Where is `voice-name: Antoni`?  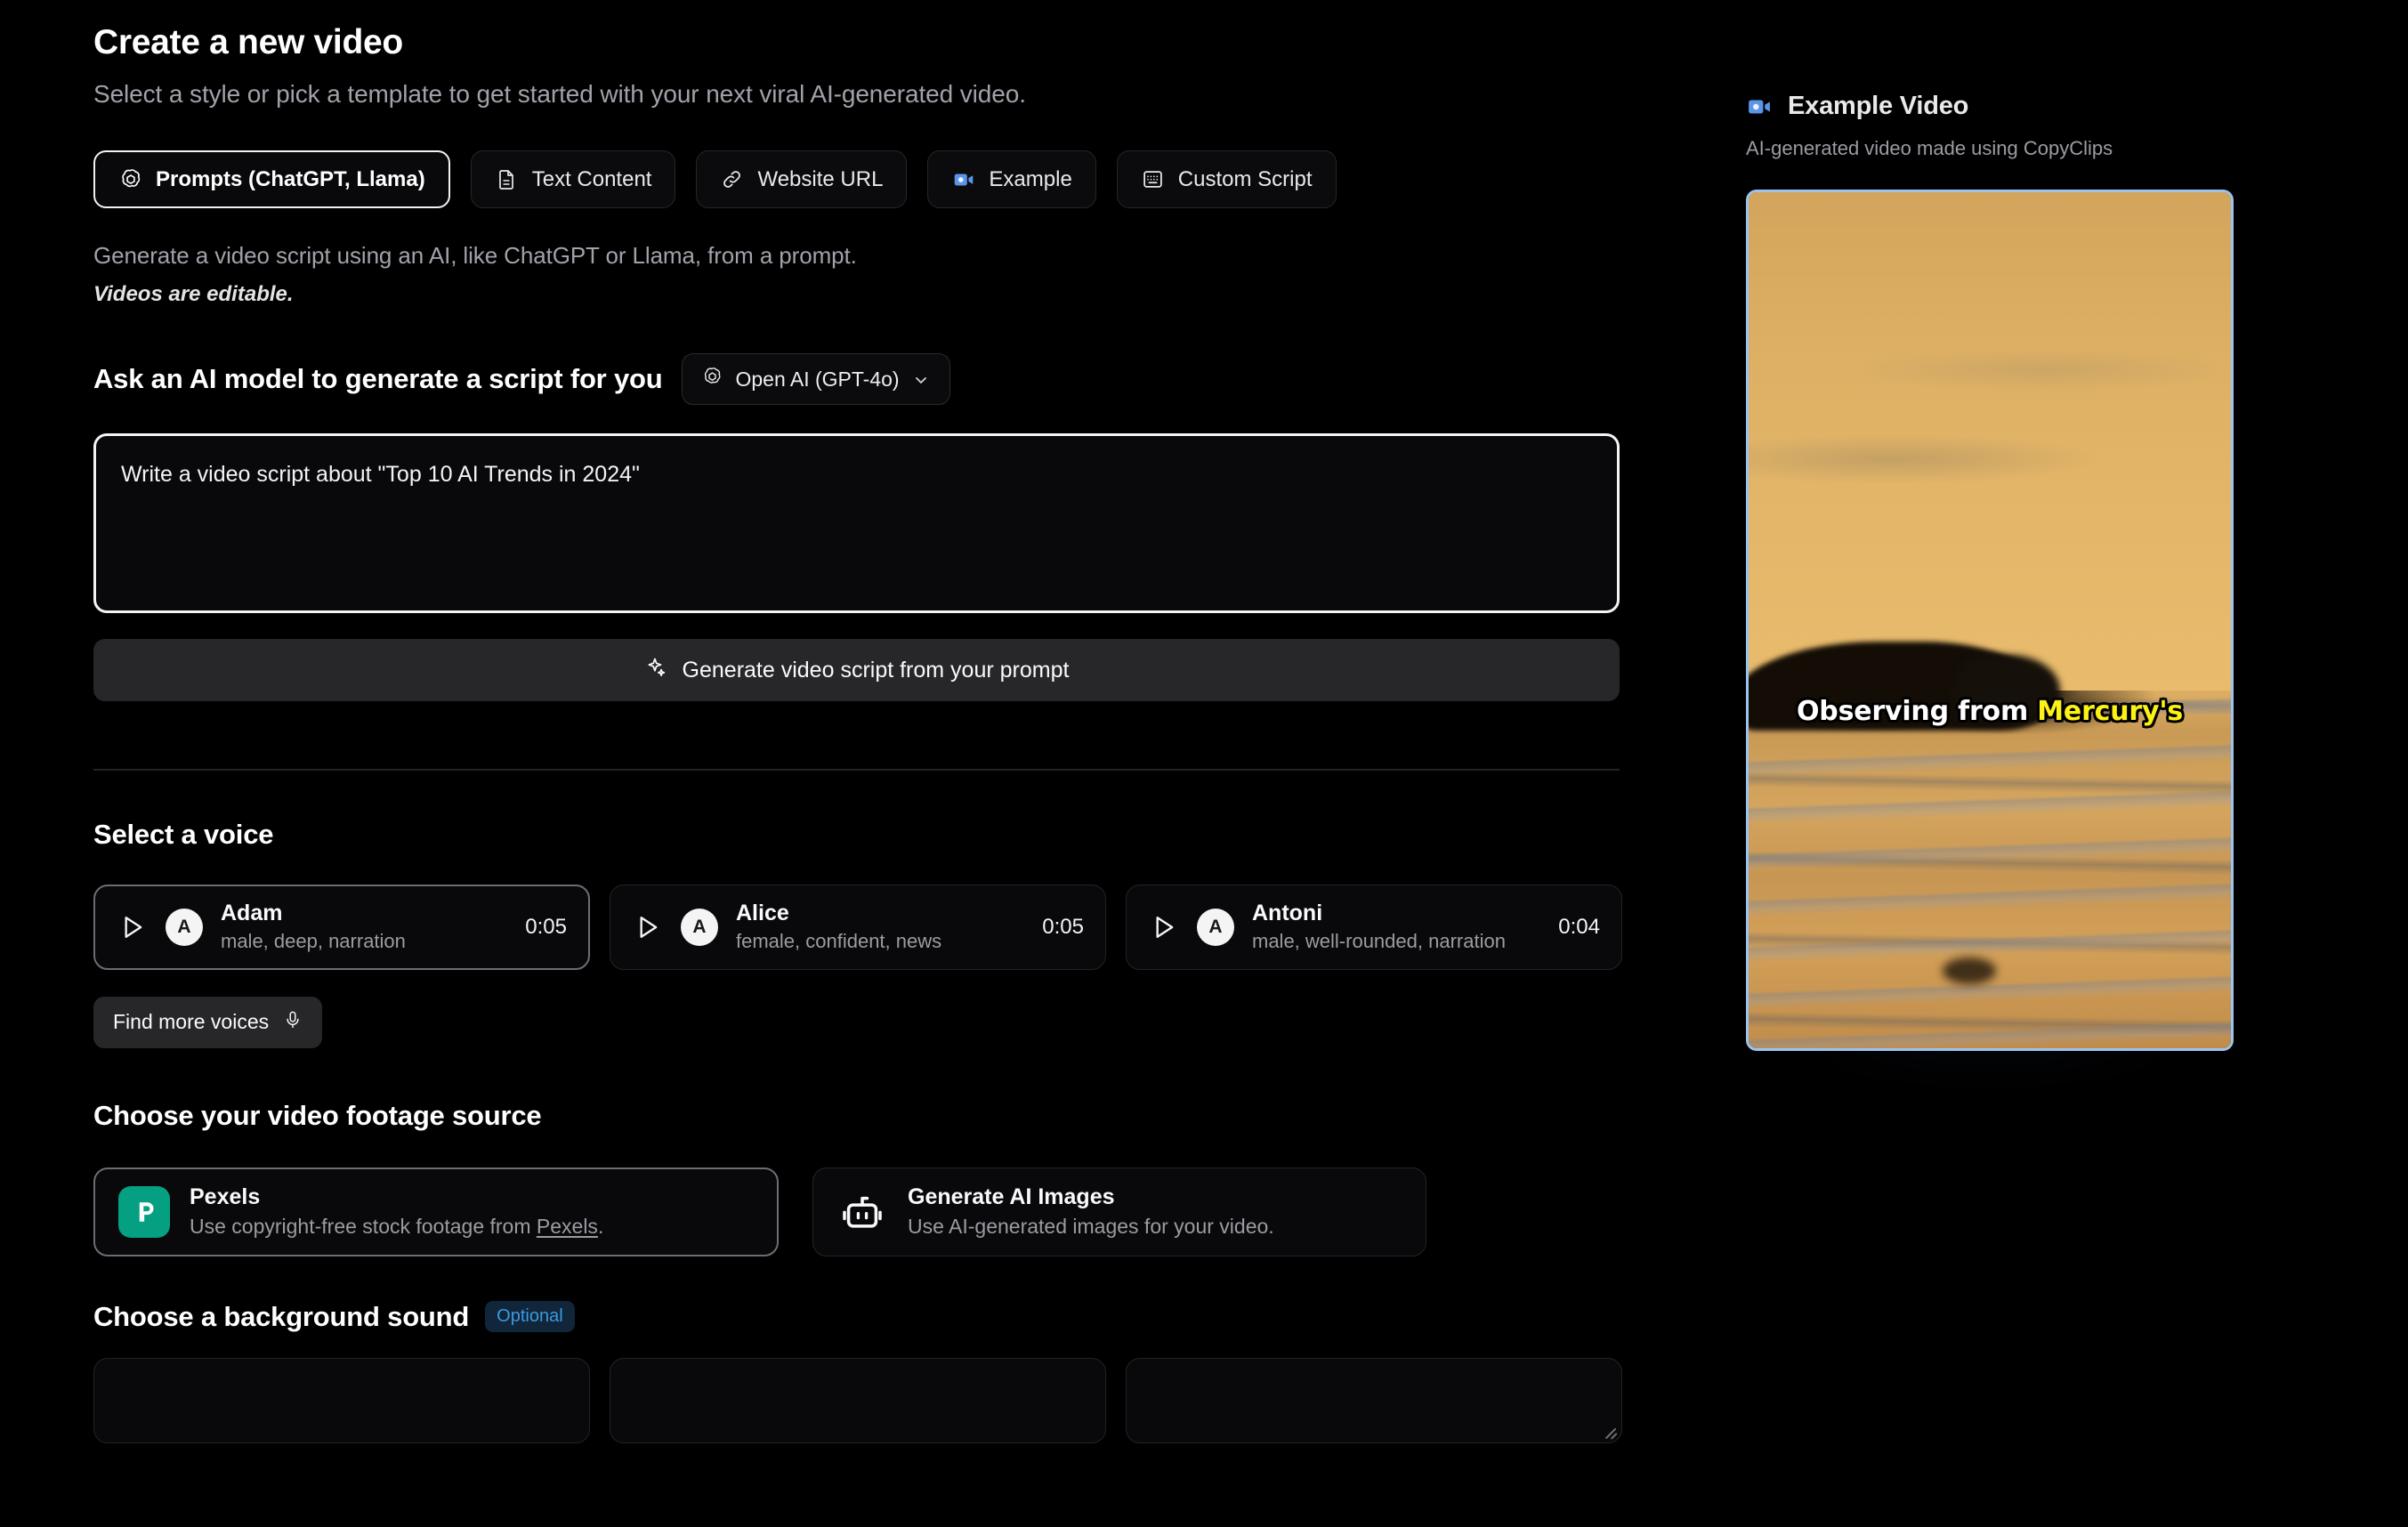 voice-name: Antoni is located at coordinates (1288, 913).